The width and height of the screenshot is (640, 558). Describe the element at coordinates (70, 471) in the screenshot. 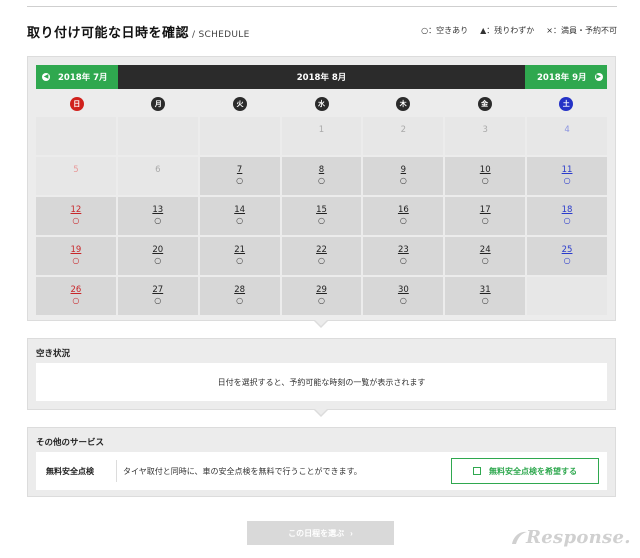

I see `service-label: 無料安全点検` at that location.